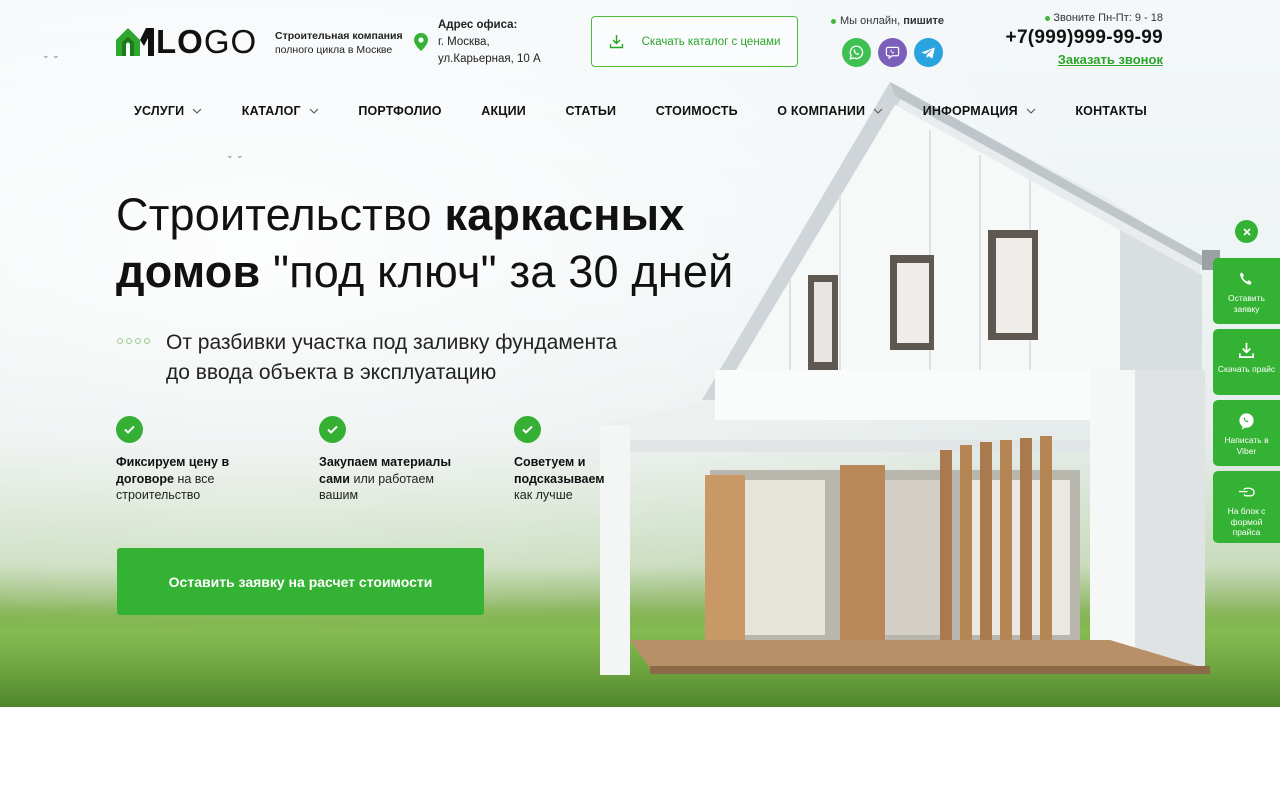 The height and width of the screenshot is (800, 1280). What do you see at coordinates (1108, 18) in the screenshot?
I see `hours-text: Звоните Пн-Пт: 9 - 18` at bounding box center [1108, 18].